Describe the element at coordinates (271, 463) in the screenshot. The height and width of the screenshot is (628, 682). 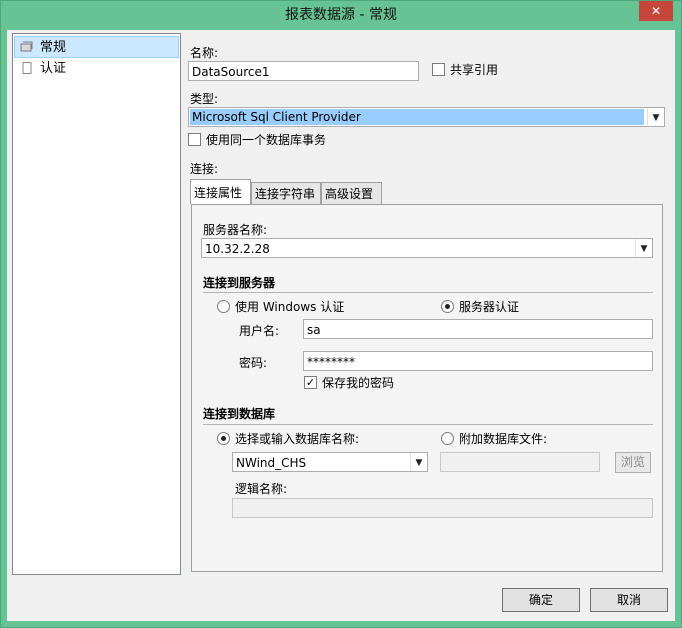
I see `db-name-value: NWind_CHS` at that location.